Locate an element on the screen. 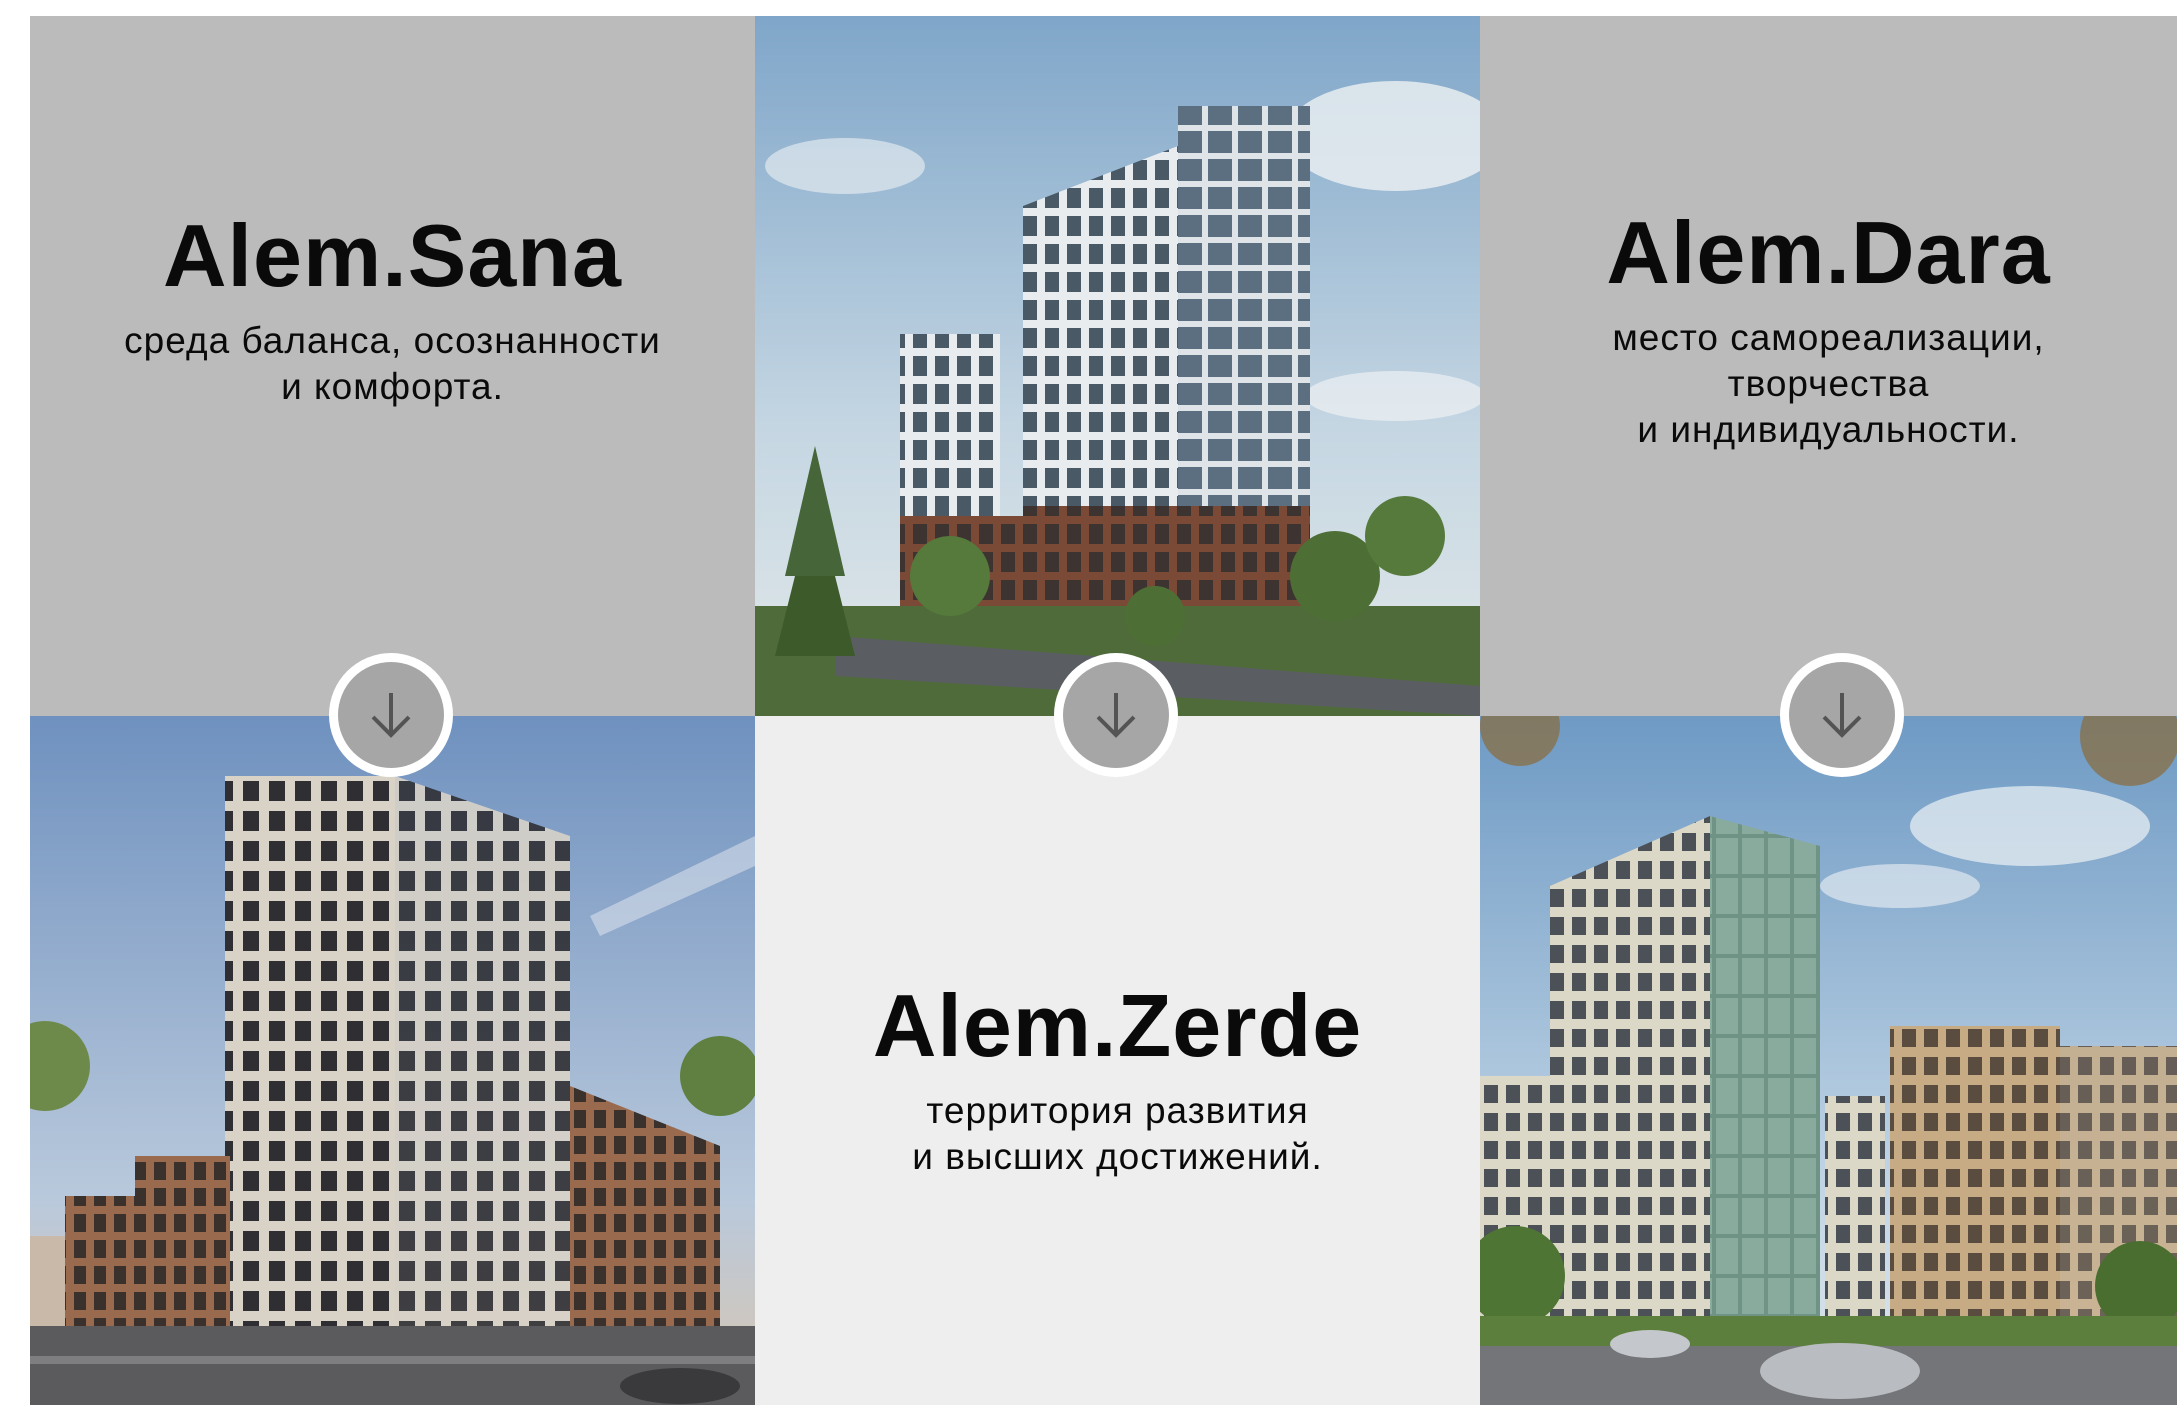 The height and width of the screenshot is (1405, 2177). project-subtitle: территория развития и высших достижений. is located at coordinates (1117, 1134).